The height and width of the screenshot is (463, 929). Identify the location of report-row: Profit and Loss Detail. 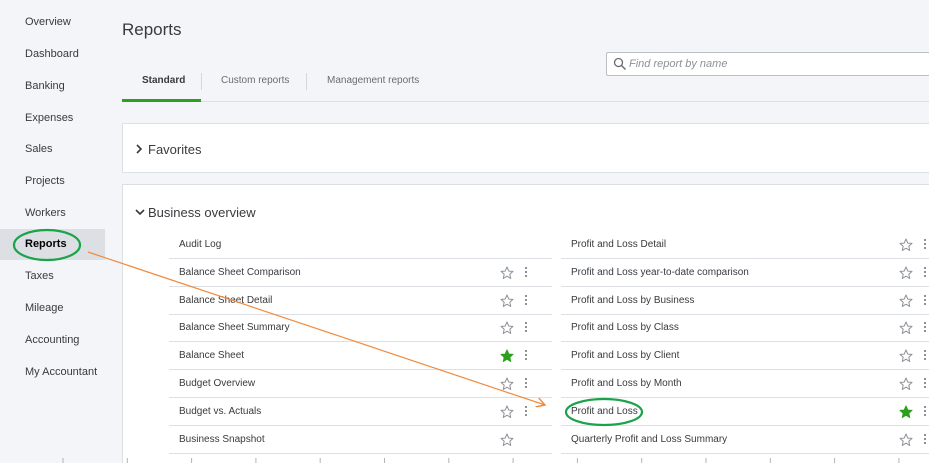
(745, 245).